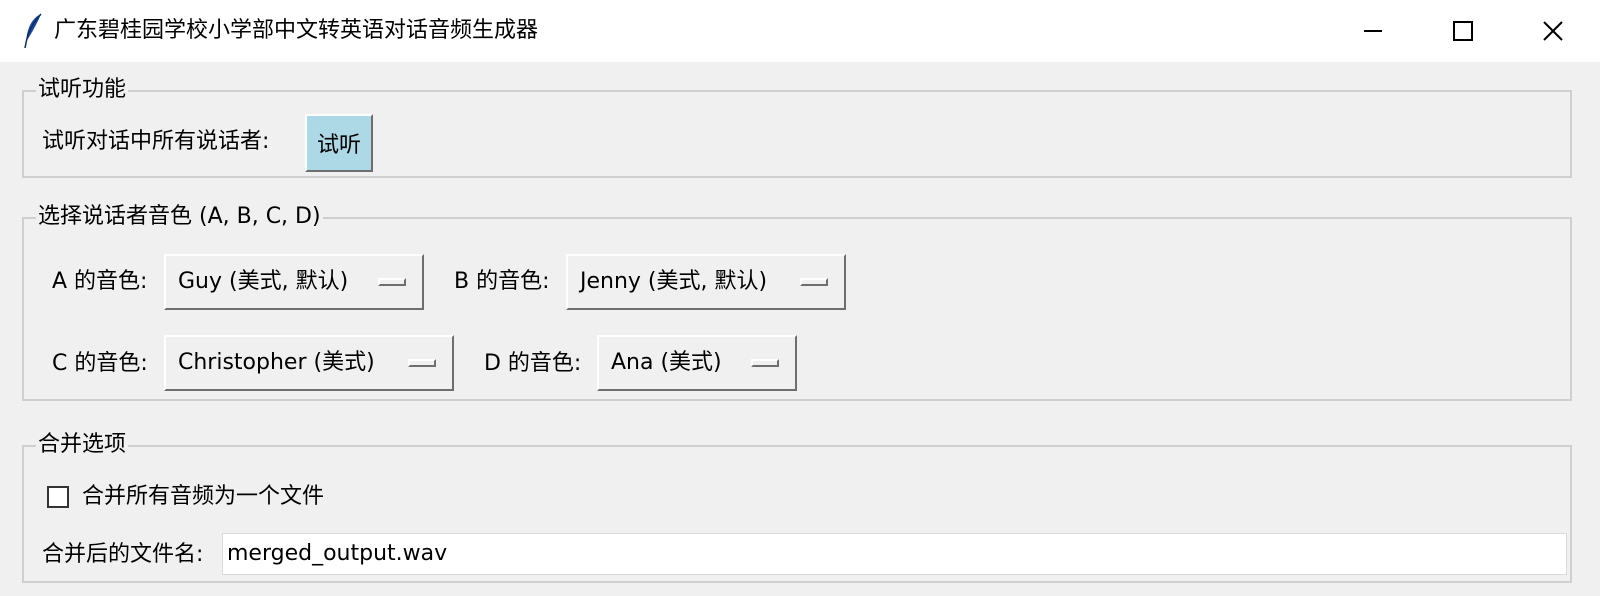 This screenshot has height=596, width=1600. What do you see at coordinates (339, 143) in the screenshot?
I see `preview-button: 试听` at bounding box center [339, 143].